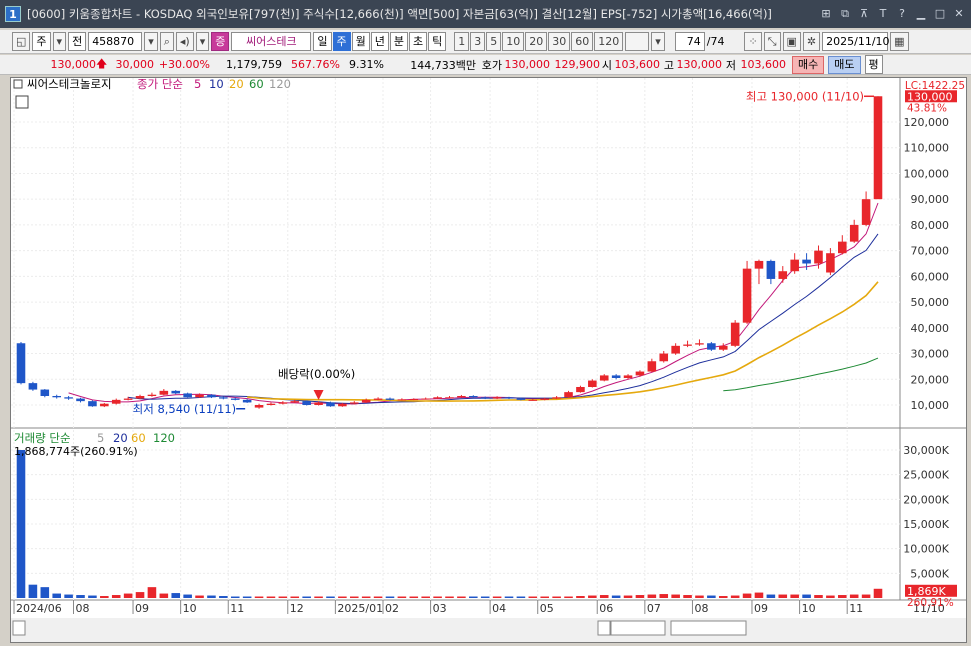 This screenshot has width=971, height=646. Describe the element at coordinates (689, 41) in the screenshot. I see `count-input: 74` at that location.